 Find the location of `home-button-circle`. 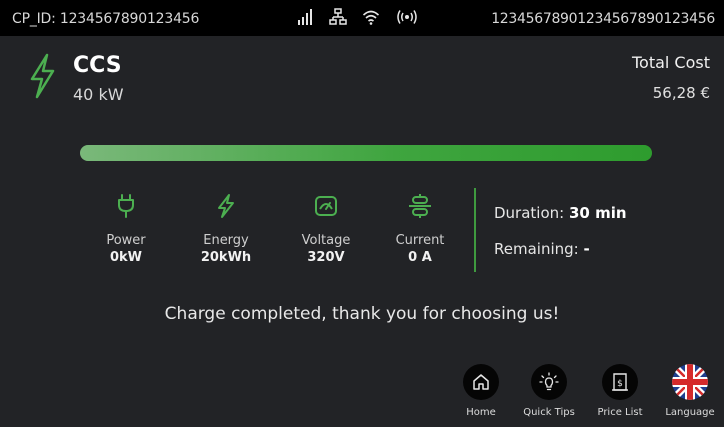

home-button-circle is located at coordinates (481, 382).